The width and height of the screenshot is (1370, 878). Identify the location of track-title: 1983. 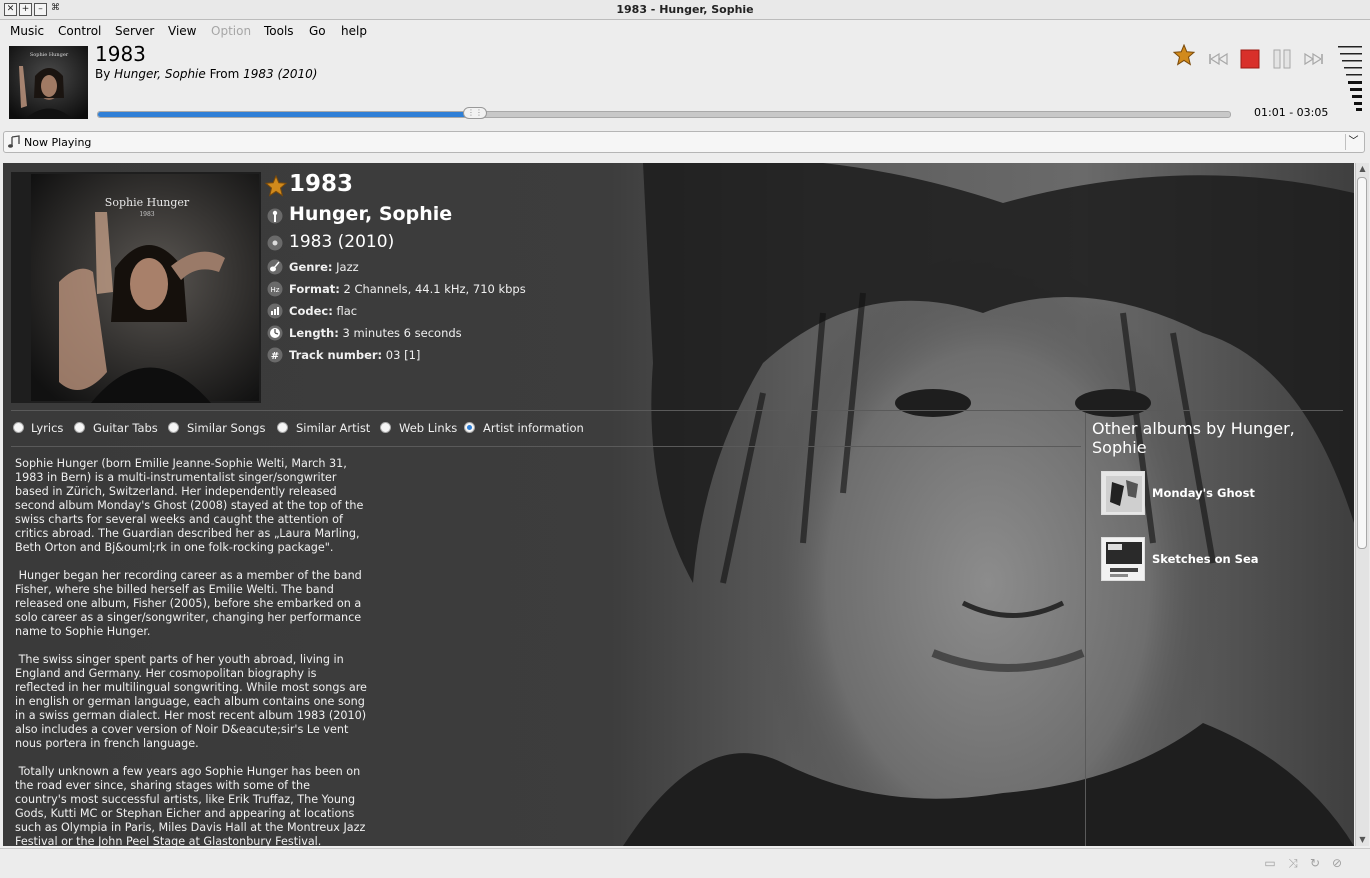
(120, 54).